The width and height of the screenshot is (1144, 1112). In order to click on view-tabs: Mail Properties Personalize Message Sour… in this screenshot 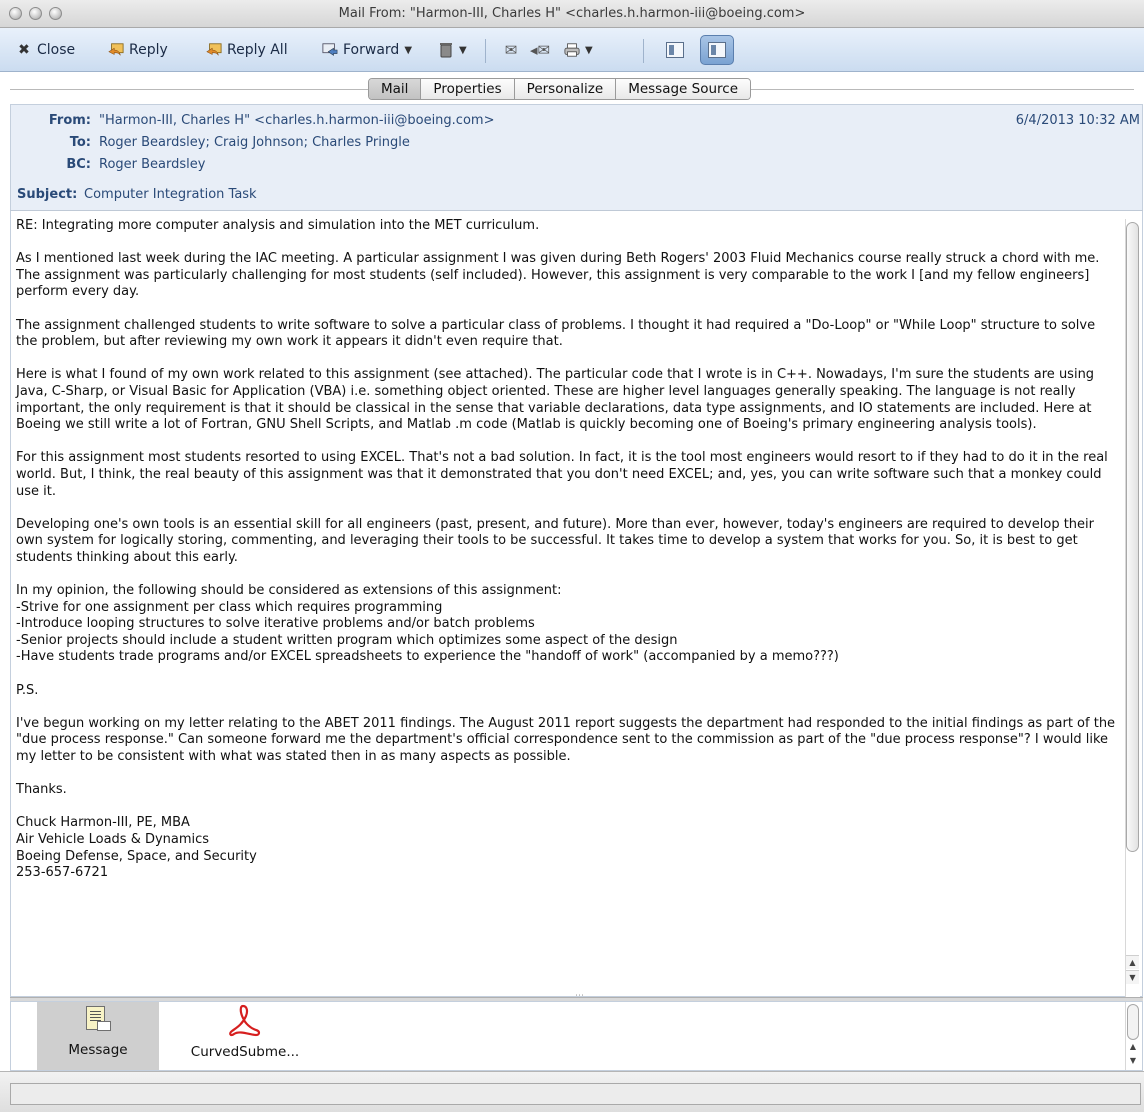, I will do `click(560, 89)`.